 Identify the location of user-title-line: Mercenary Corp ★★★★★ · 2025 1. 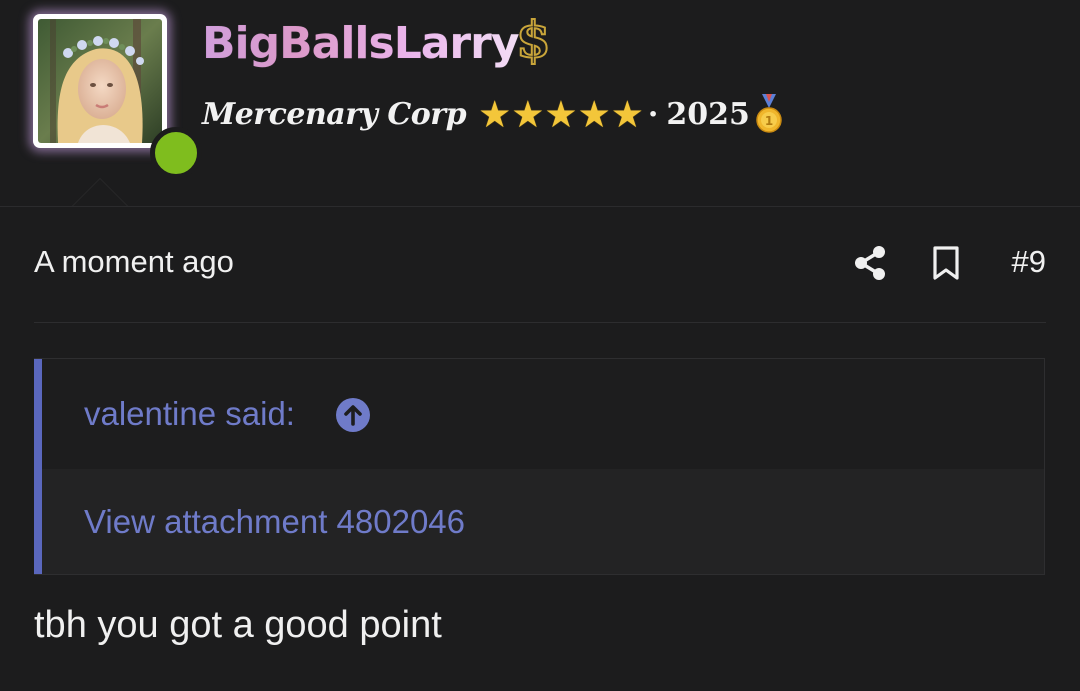
(493, 114).